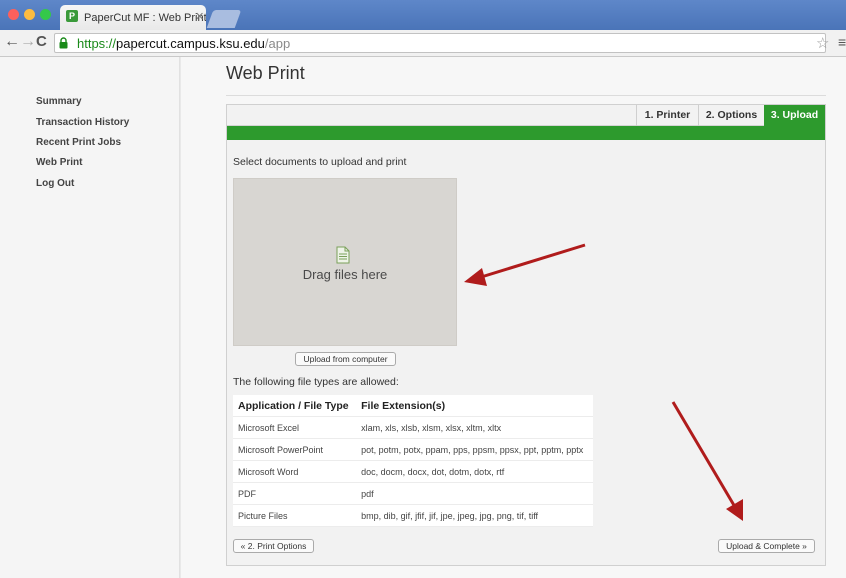 Image resolution: width=846 pixels, height=578 pixels. Describe the element at coordinates (63, 43) in the screenshot. I see `lock-icon` at that location.